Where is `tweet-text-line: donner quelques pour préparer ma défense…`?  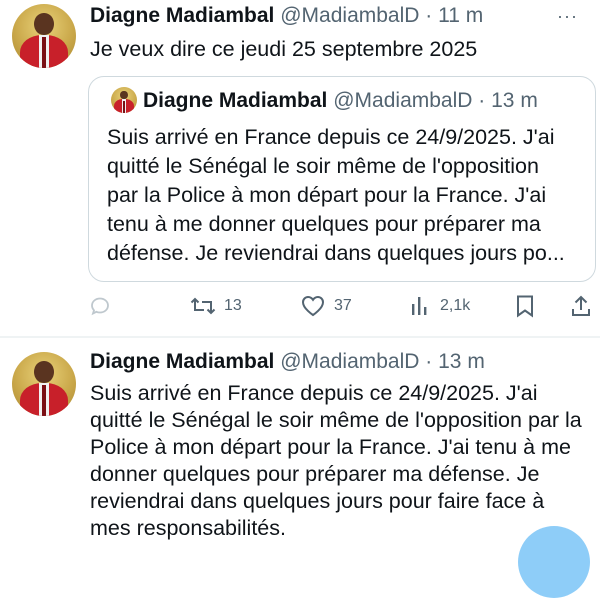 tweet-text-line: donner quelques pour préparer ma défense… is located at coordinates (315, 474).